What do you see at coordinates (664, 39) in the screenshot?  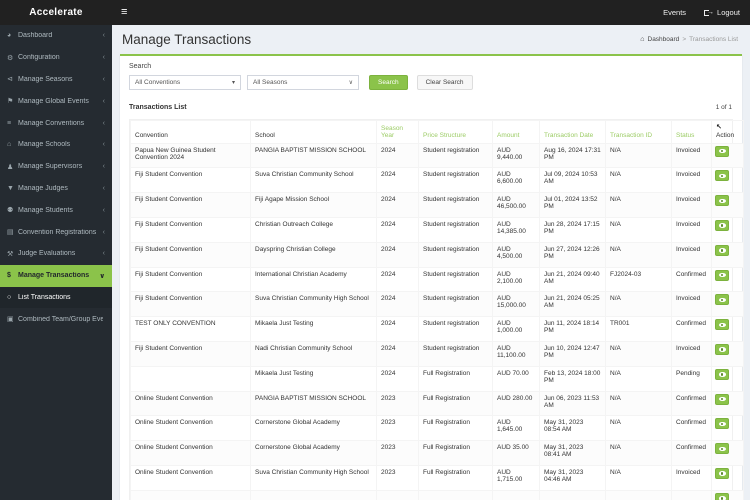 I see `breadcrumb-dashboard-link: Dashboard` at bounding box center [664, 39].